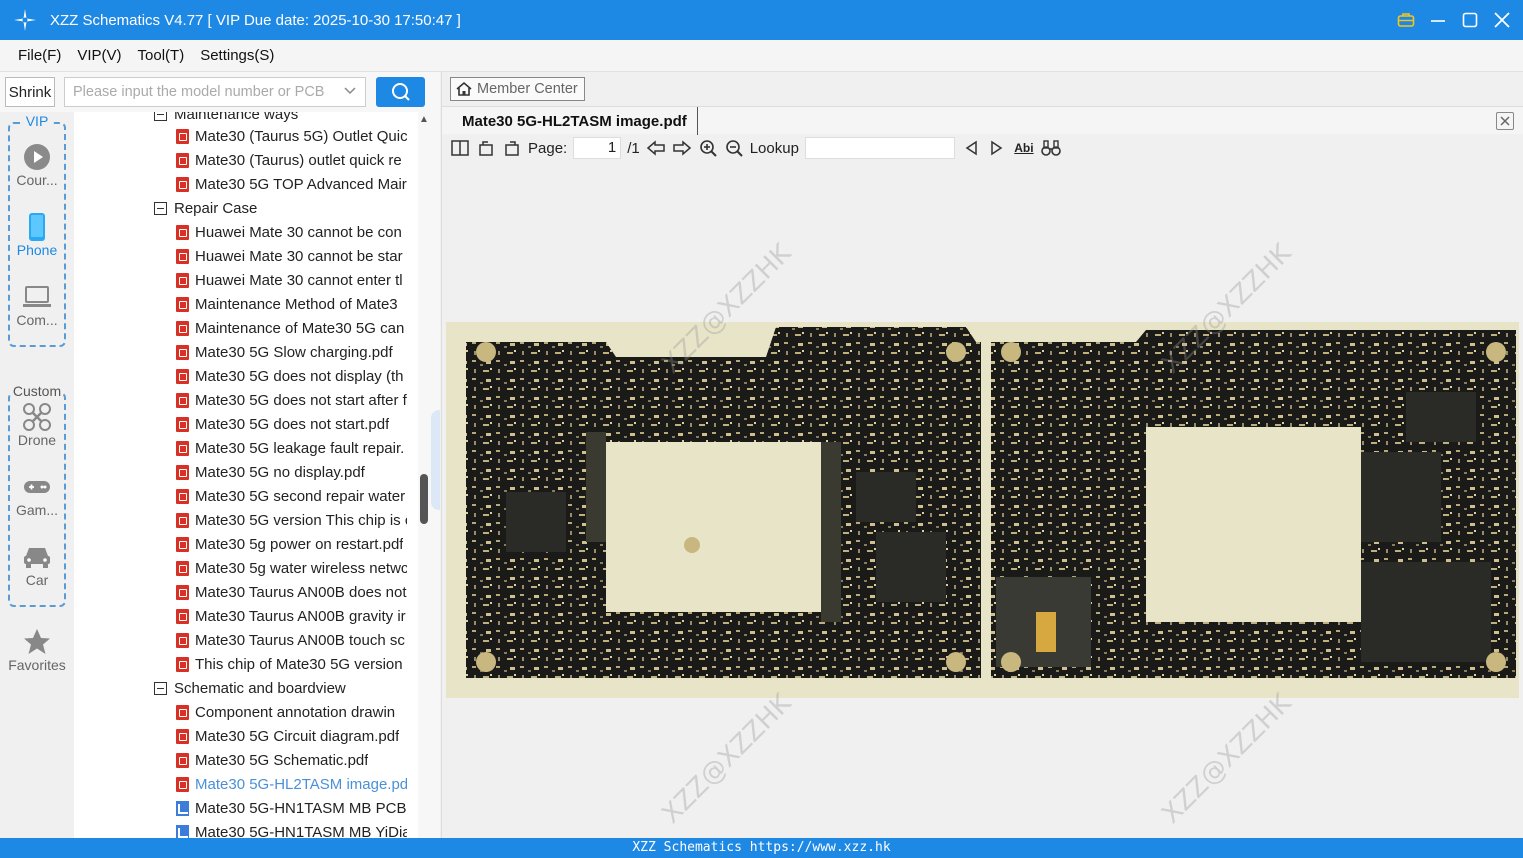 This screenshot has width=1523, height=858. I want to click on tree-folder-label: Repair Case, so click(216, 208).